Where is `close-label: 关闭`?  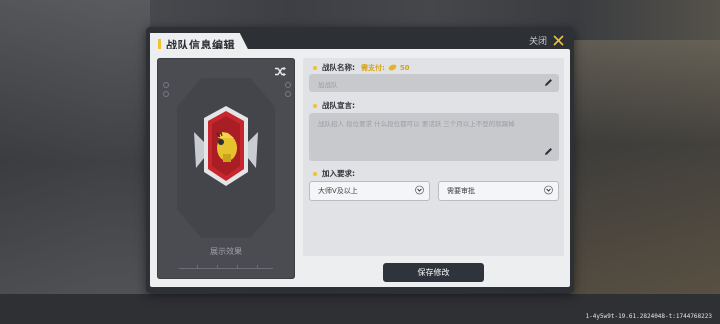
close-label: 关闭 is located at coordinates (537, 41).